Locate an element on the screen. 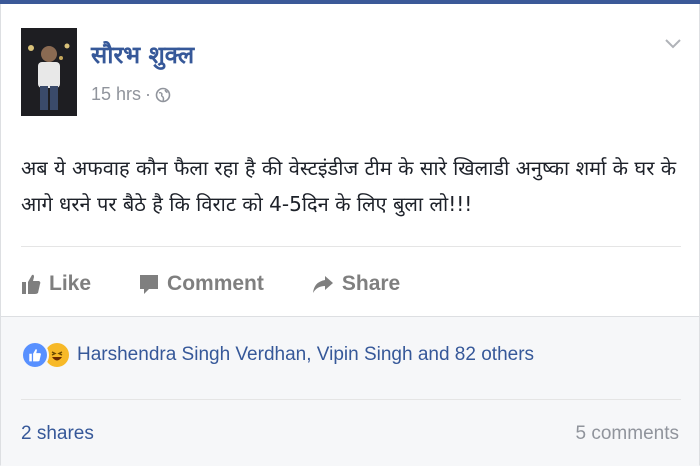  comment-label: Comment is located at coordinates (215, 283).